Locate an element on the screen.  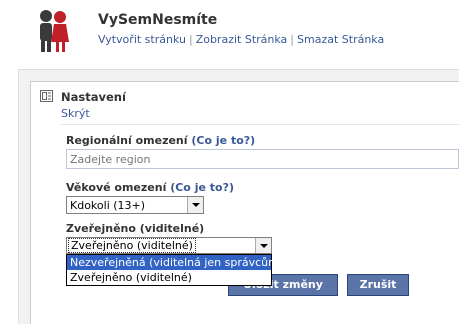
region-input is located at coordinates (262, 159).